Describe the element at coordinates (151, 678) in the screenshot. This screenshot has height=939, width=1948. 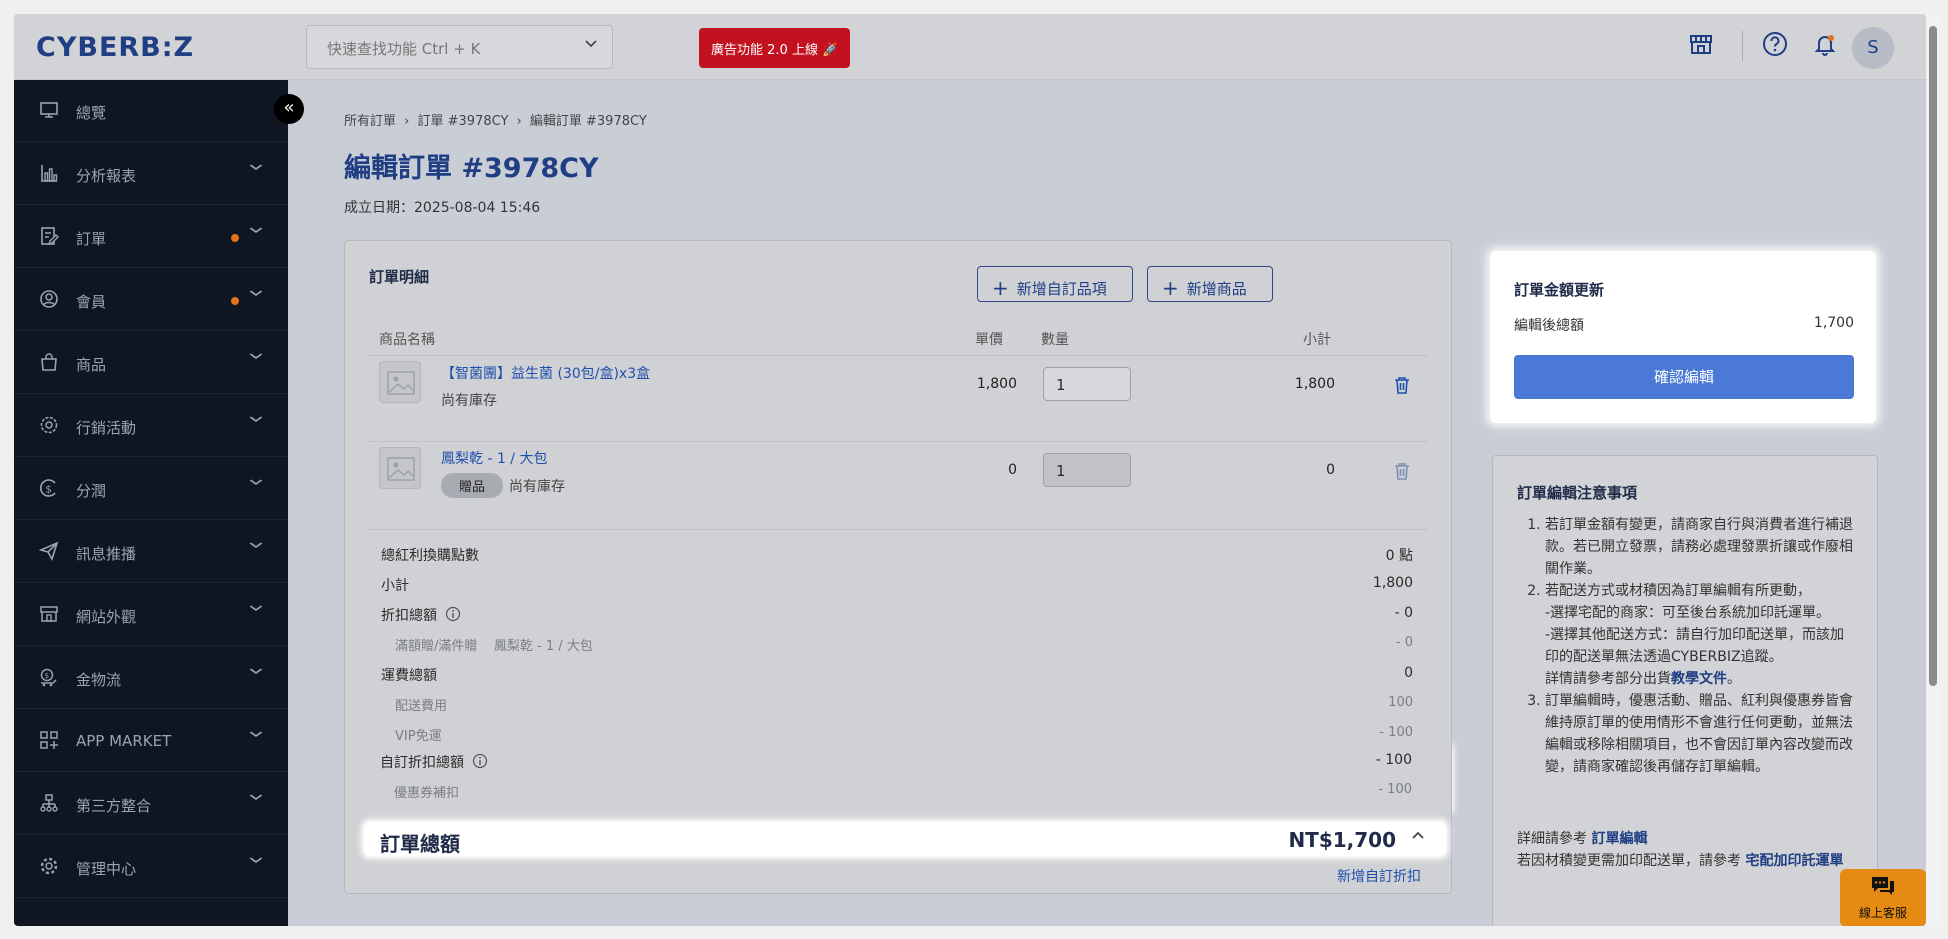
I see `sidebar-item: $ 金物流` at that location.